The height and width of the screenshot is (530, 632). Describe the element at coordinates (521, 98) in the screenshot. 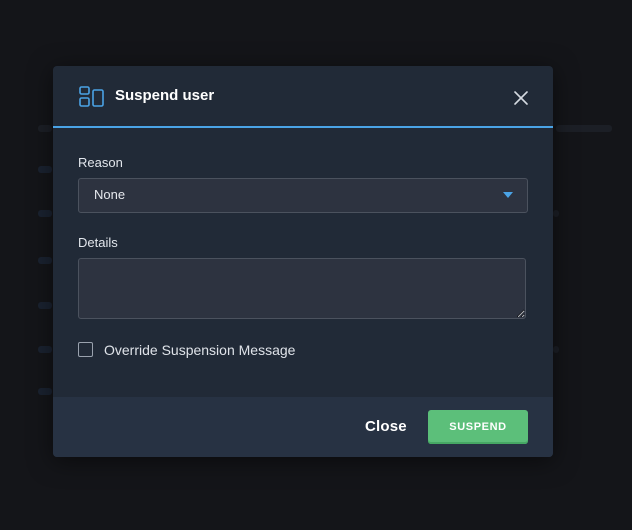

I see `close-icon` at that location.